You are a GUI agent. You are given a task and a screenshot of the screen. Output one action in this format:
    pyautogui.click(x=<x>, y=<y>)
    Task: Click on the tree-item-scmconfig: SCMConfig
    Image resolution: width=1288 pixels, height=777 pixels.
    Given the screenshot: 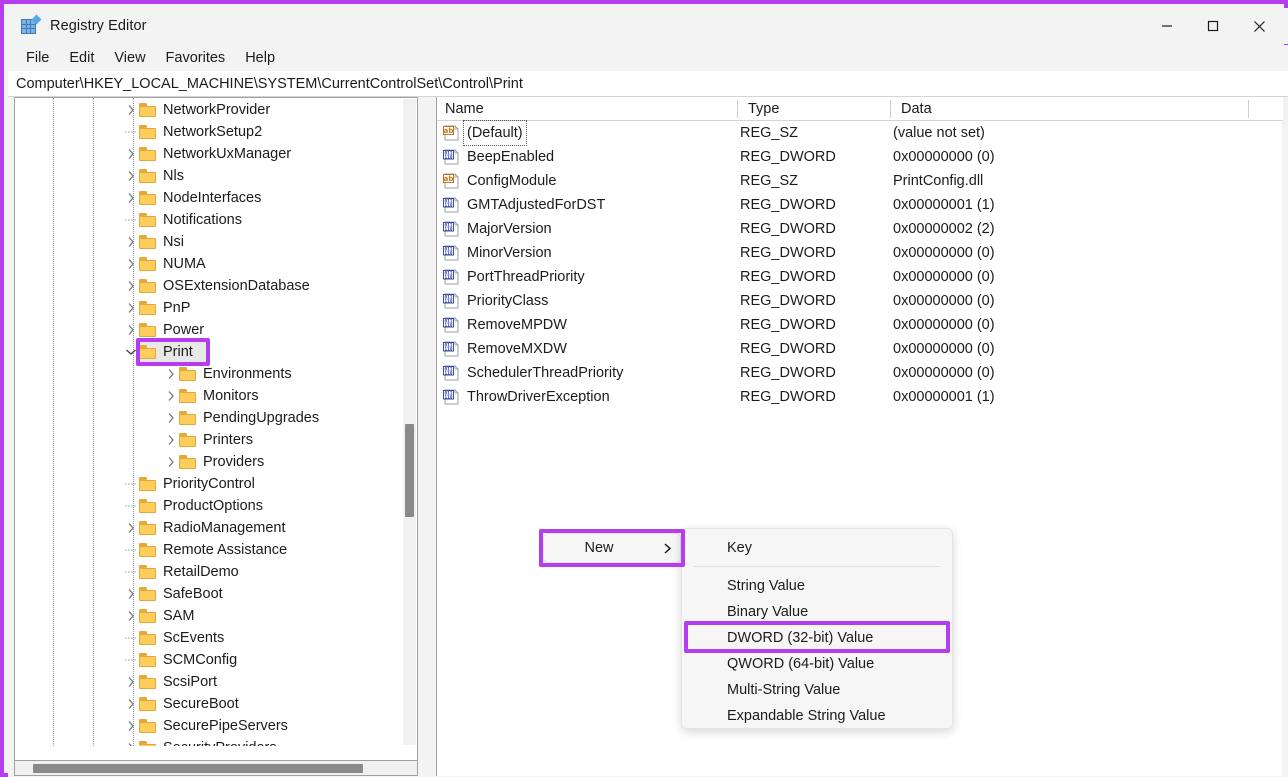 What is the action you would take?
    pyautogui.click(x=210, y=660)
    